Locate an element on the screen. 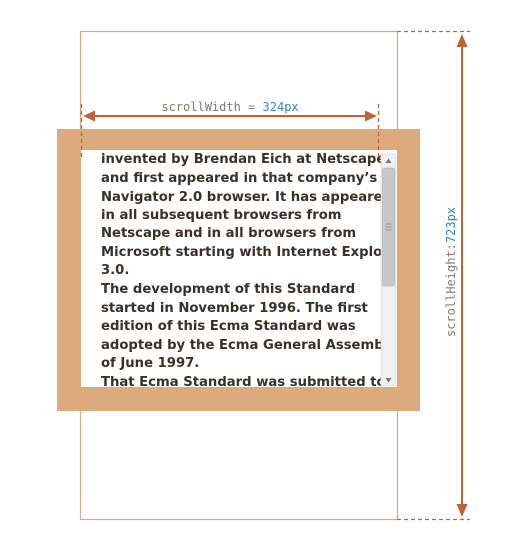 This screenshot has width=515, height=535. vertical-scrollbar is located at coordinates (388, 270).